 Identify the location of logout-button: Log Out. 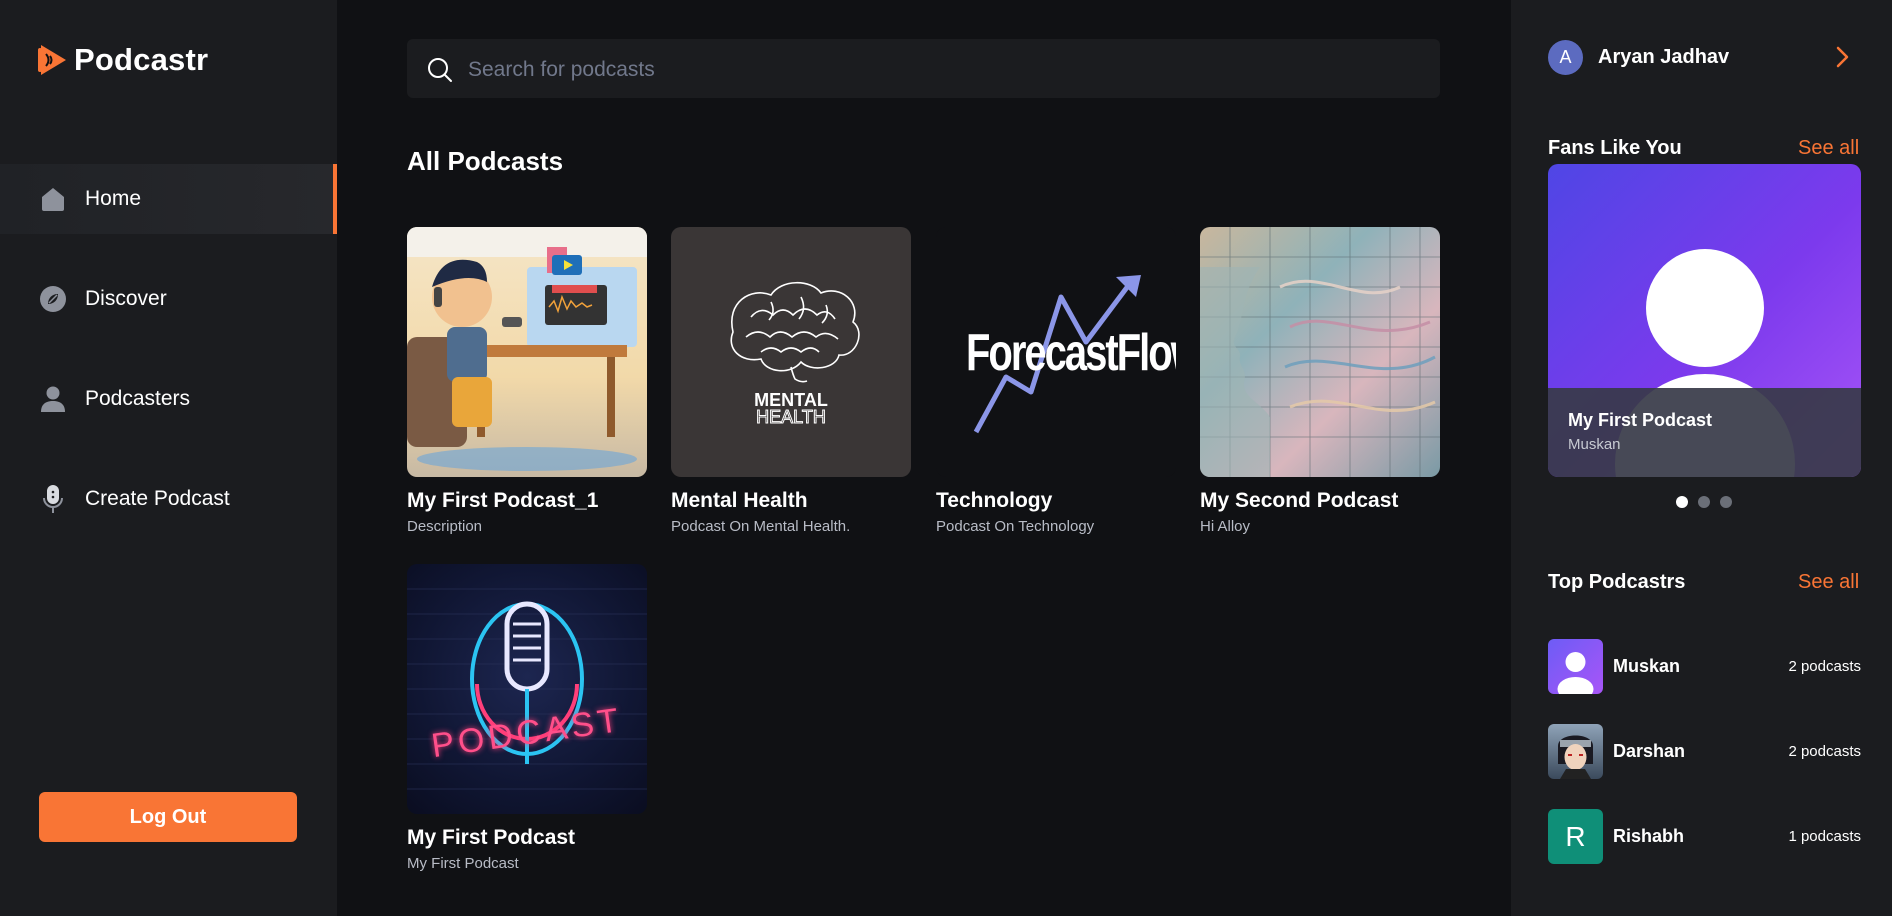
(168, 817).